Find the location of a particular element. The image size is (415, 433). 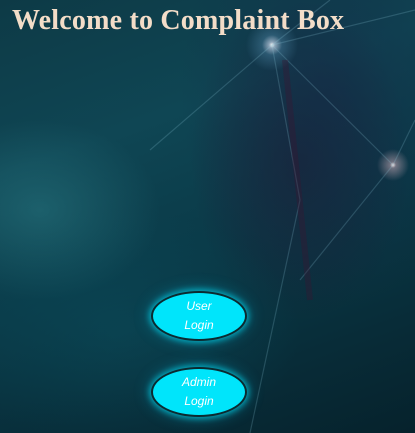

user-login-label-line1: User is located at coordinates (199, 306).